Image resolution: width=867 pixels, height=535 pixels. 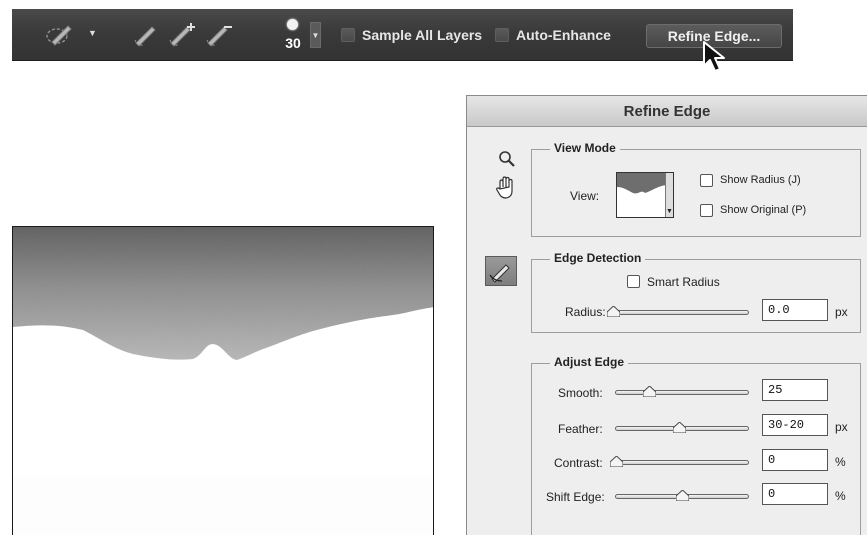 What do you see at coordinates (667, 111) in the screenshot?
I see `dialog-title: Refine Edge` at bounding box center [667, 111].